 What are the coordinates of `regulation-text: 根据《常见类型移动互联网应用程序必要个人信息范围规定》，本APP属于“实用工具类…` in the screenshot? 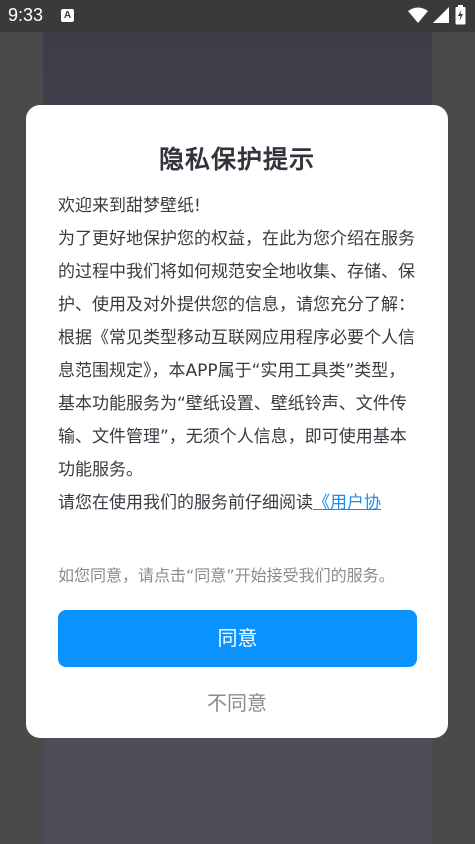 It's located at (236, 404).